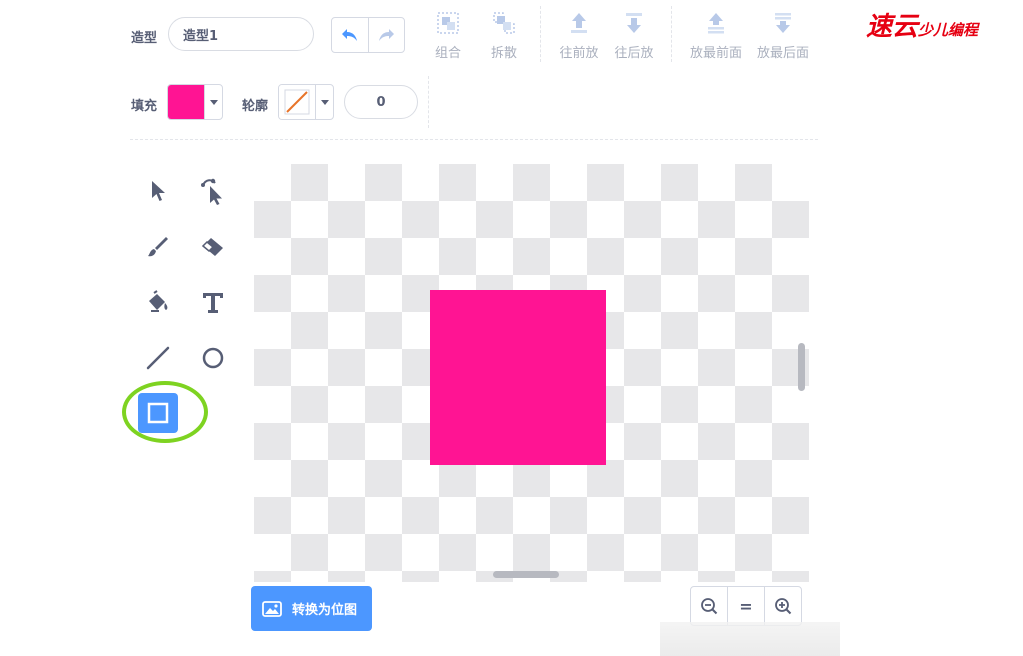 This screenshot has width=1023, height=656. I want to click on fill-color-swatch, so click(186, 102).